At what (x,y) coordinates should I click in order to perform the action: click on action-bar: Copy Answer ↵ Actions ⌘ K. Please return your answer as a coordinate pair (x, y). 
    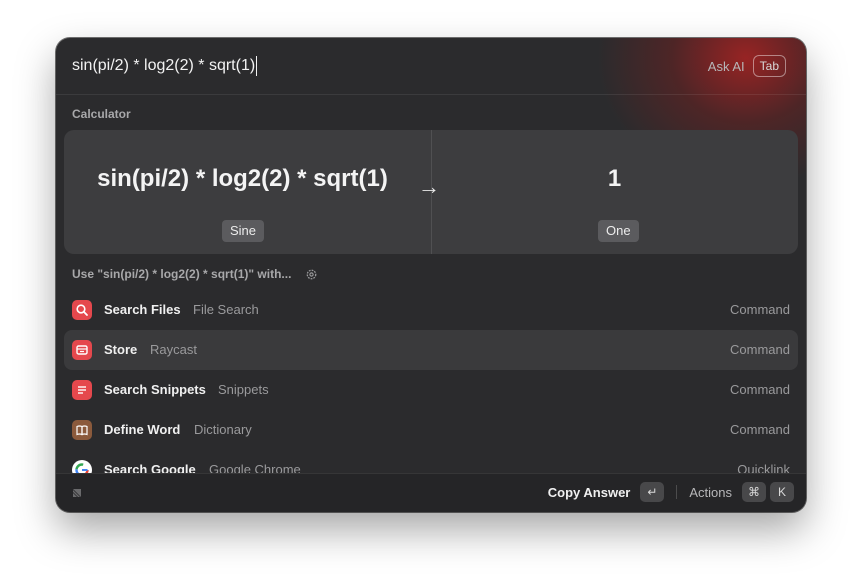
    Looking at the image, I should click on (431, 492).